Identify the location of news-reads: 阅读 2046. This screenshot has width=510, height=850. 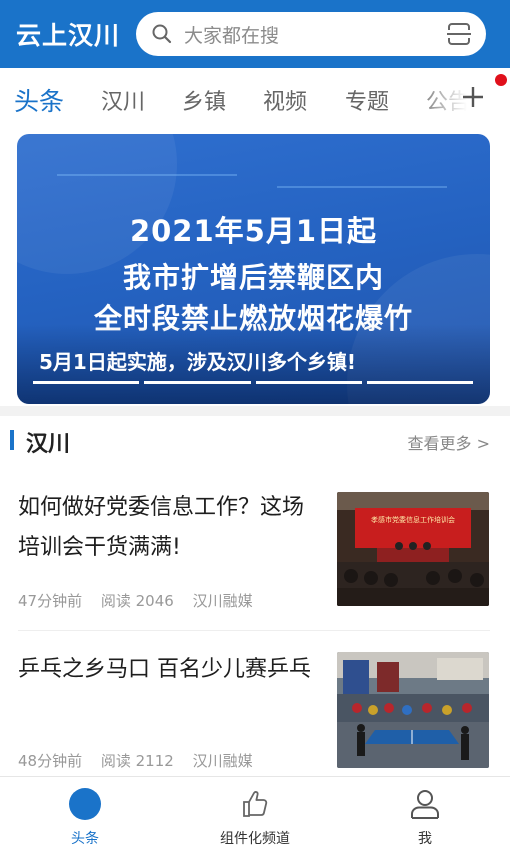
(137, 601).